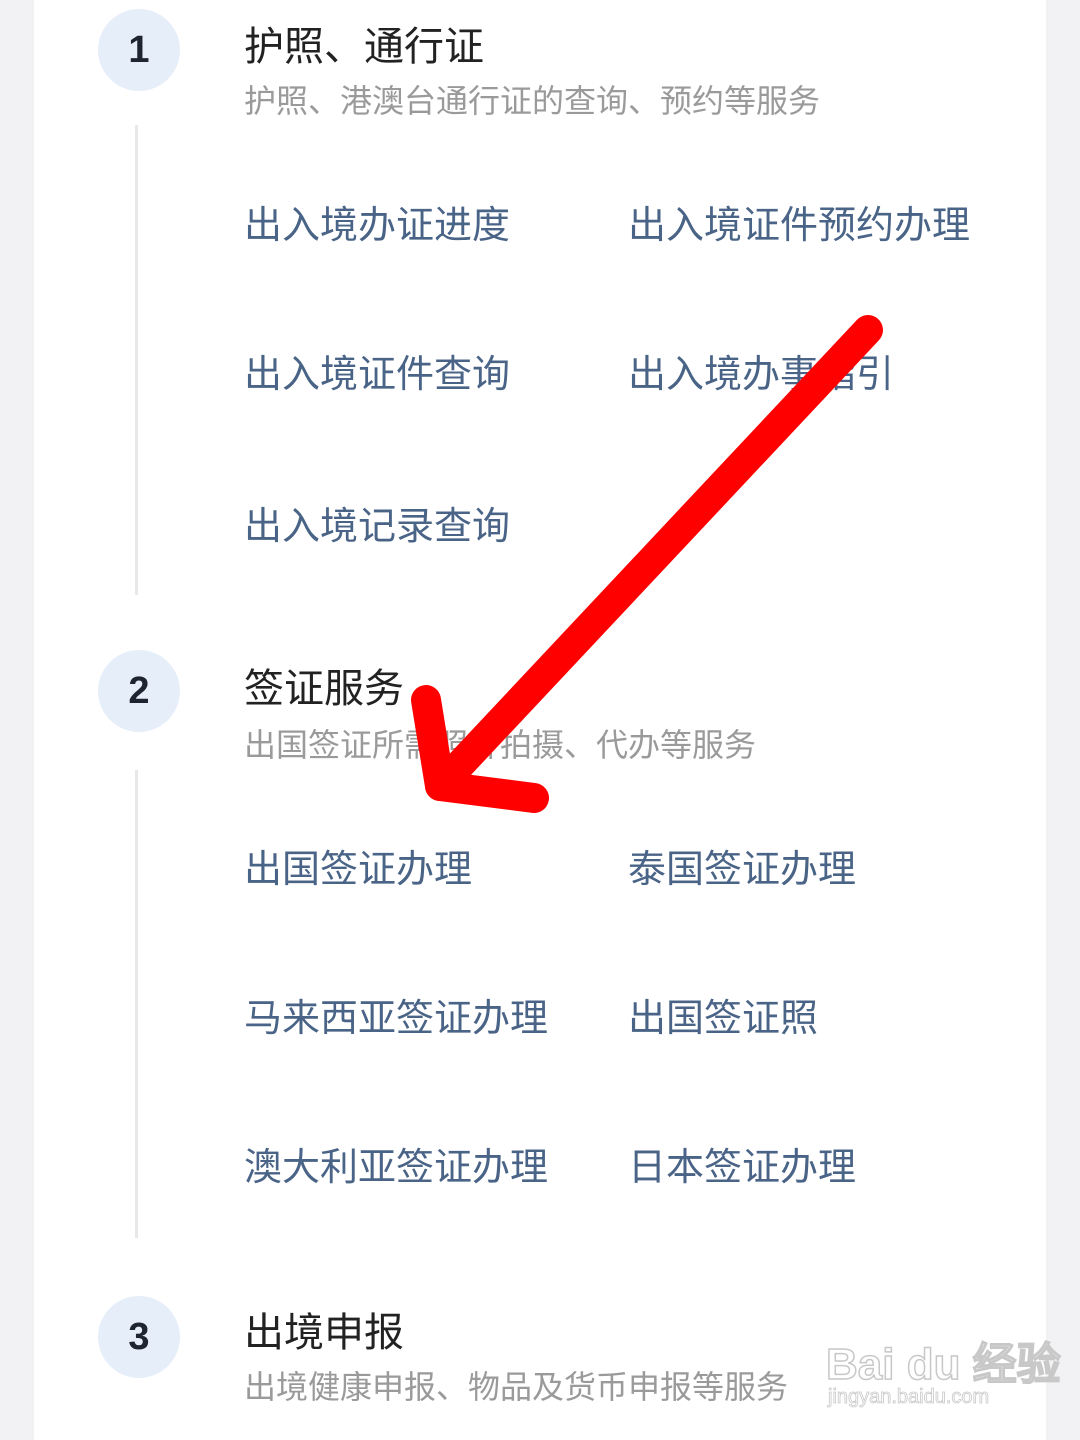 The height and width of the screenshot is (1440, 1080). What do you see at coordinates (742, 865) in the screenshot?
I see `link-thailand-visa: 泰国签证办理` at bounding box center [742, 865].